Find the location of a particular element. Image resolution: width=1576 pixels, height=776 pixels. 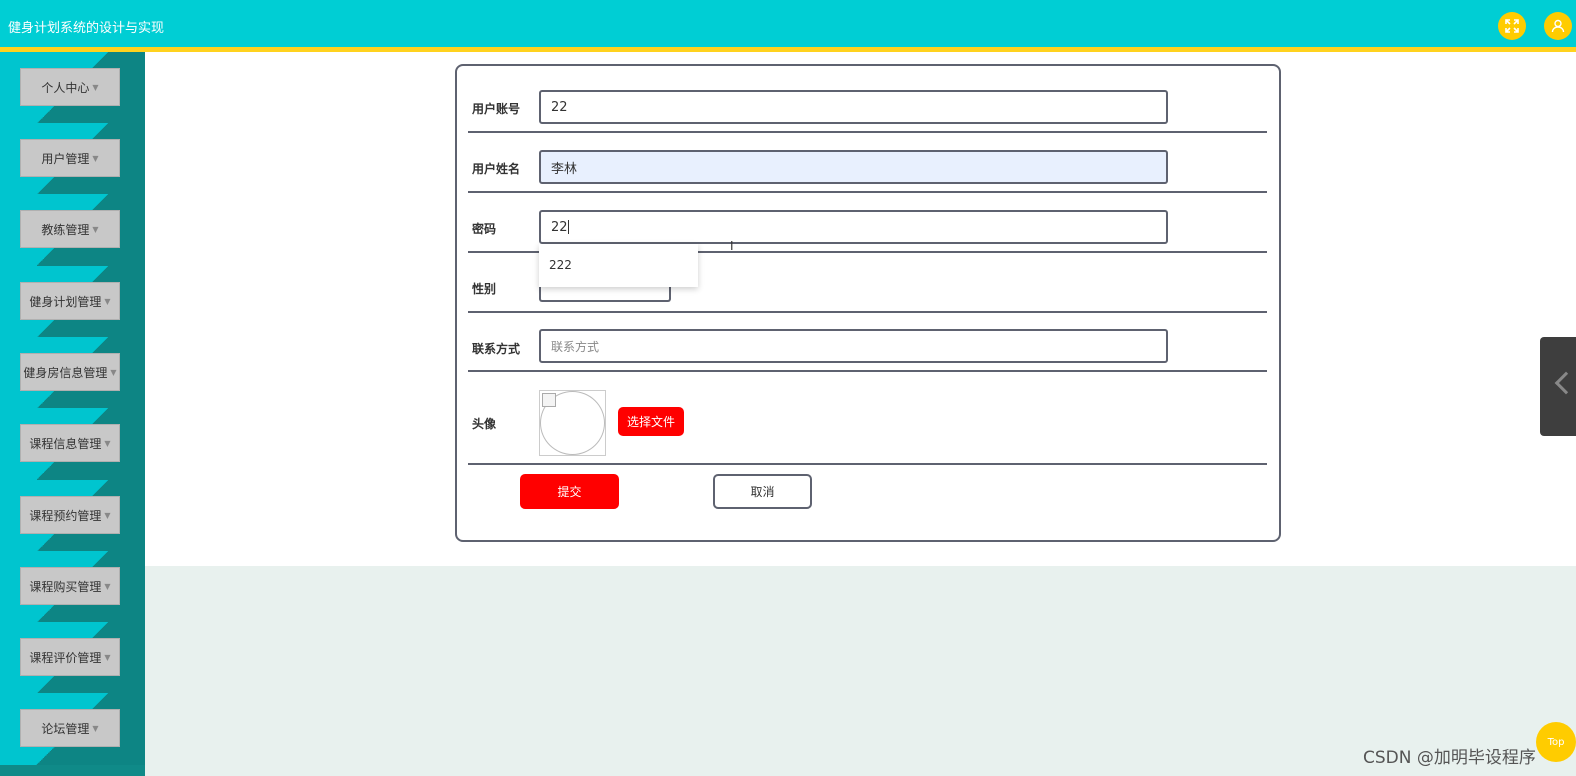

choose-file-button: 选择文件 is located at coordinates (651, 421).